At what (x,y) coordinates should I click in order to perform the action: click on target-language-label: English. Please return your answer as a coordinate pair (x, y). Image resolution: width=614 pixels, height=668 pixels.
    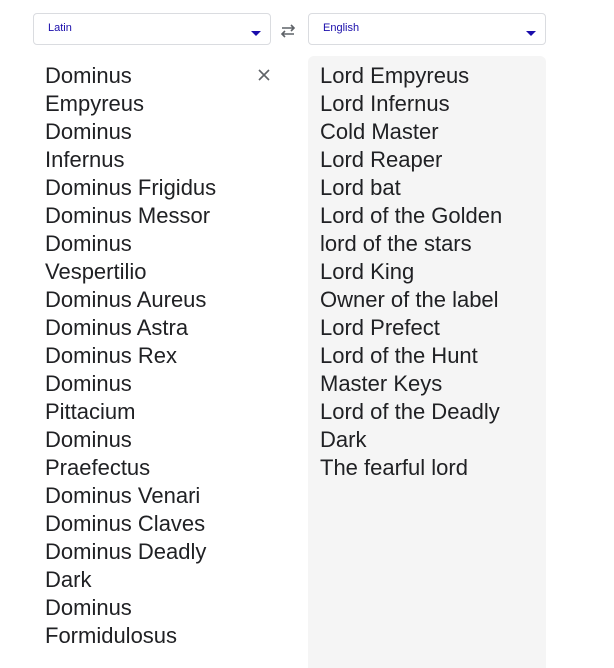
    Looking at the image, I should click on (341, 28).